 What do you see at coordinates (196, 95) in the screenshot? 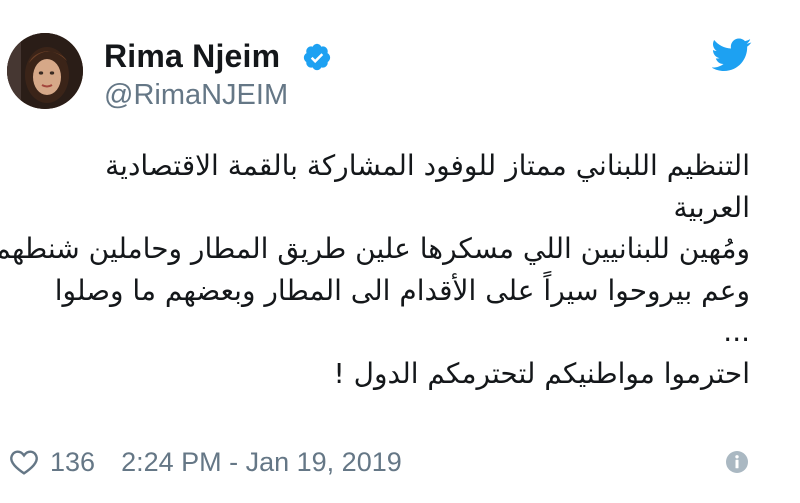
I see `user-handle: @RimaNJEIM` at bounding box center [196, 95].